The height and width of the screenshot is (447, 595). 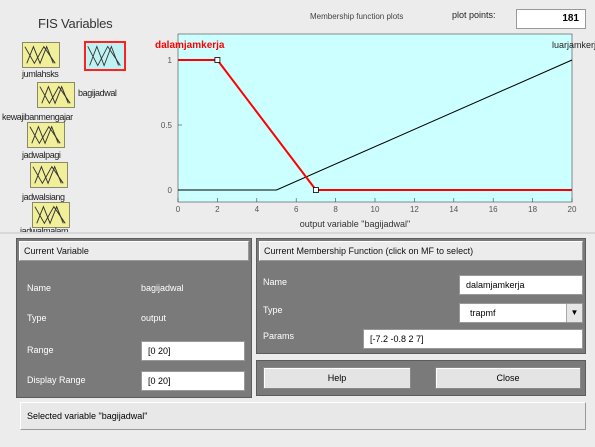 What do you see at coordinates (335, 209) in the screenshot?
I see `x-tick-label: 8` at bounding box center [335, 209].